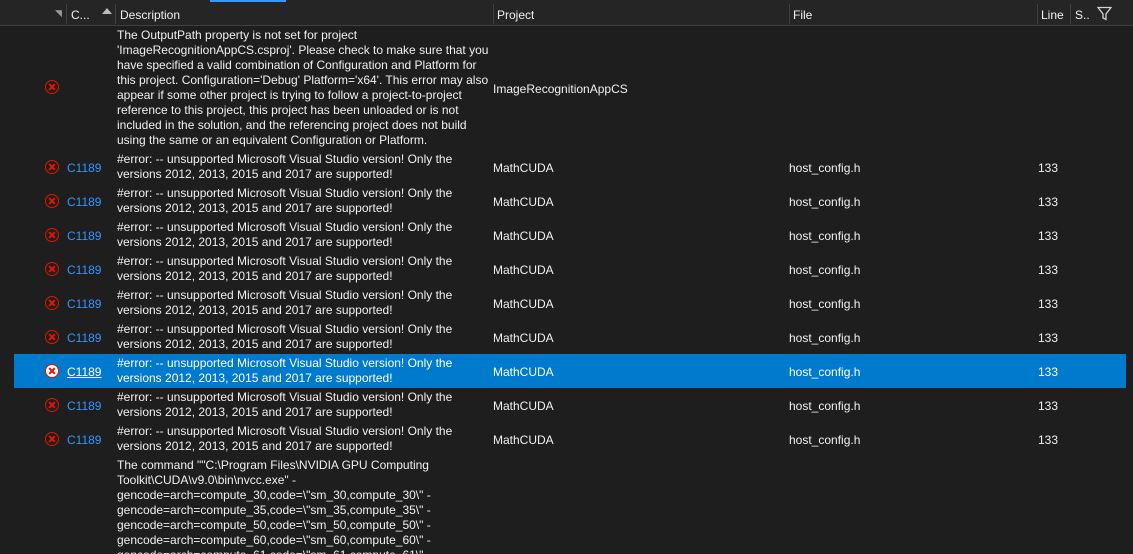  Describe the element at coordinates (1083, 13) in the screenshot. I see `suppression-column-header: S..` at that location.